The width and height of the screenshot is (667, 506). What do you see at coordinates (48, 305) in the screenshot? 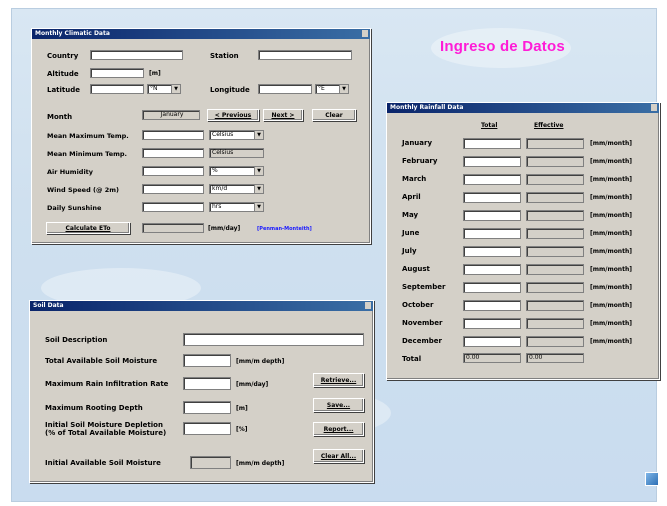
I see `soil-window-title: Soil Data` at bounding box center [48, 305].